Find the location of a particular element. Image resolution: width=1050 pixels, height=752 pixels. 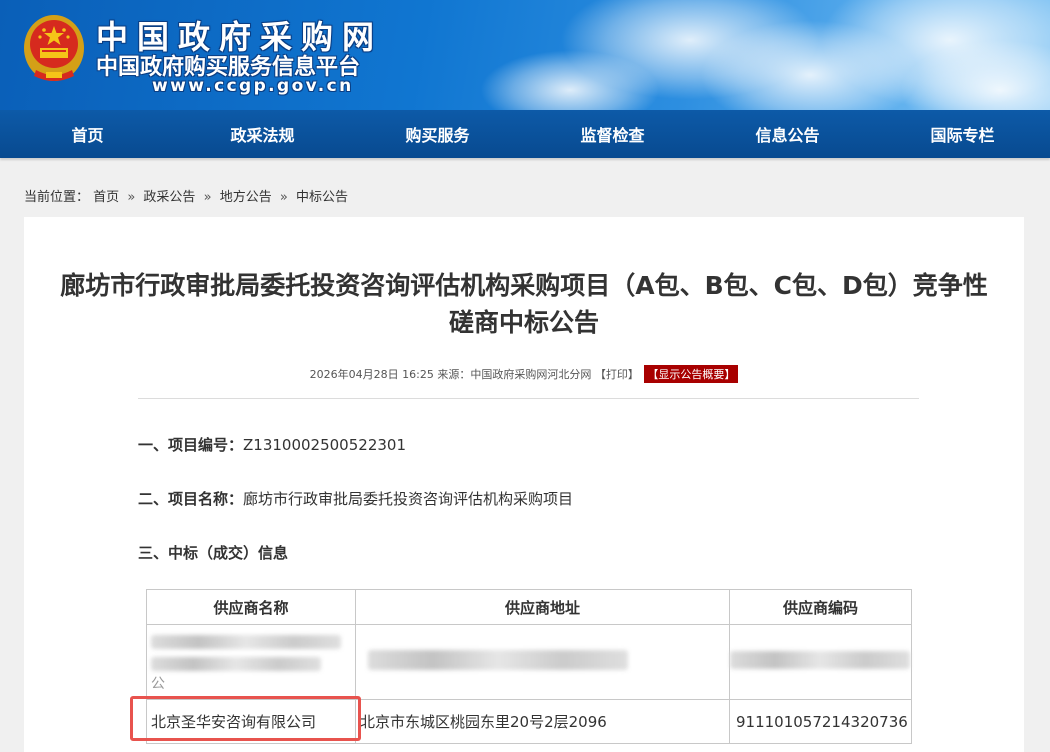

nav-item-purchase-services: 购买服务 is located at coordinates (437, 134).